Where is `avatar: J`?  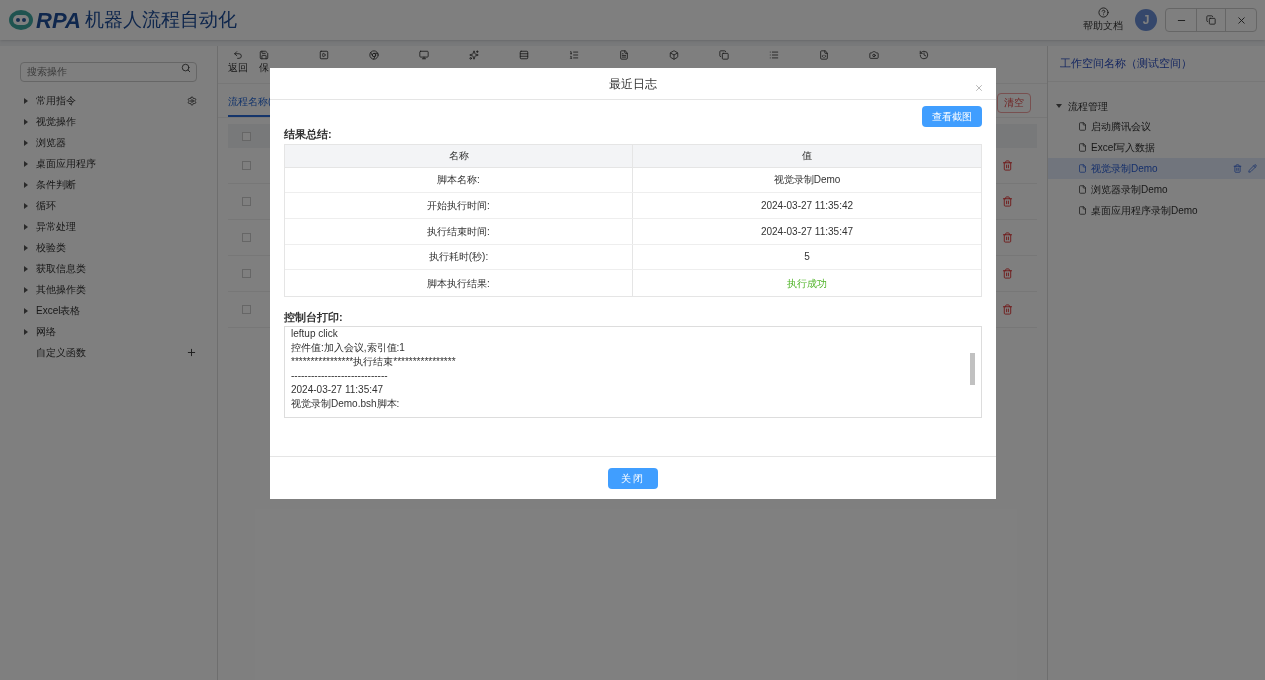
avatar: J is located at coordinates (1146, 20).